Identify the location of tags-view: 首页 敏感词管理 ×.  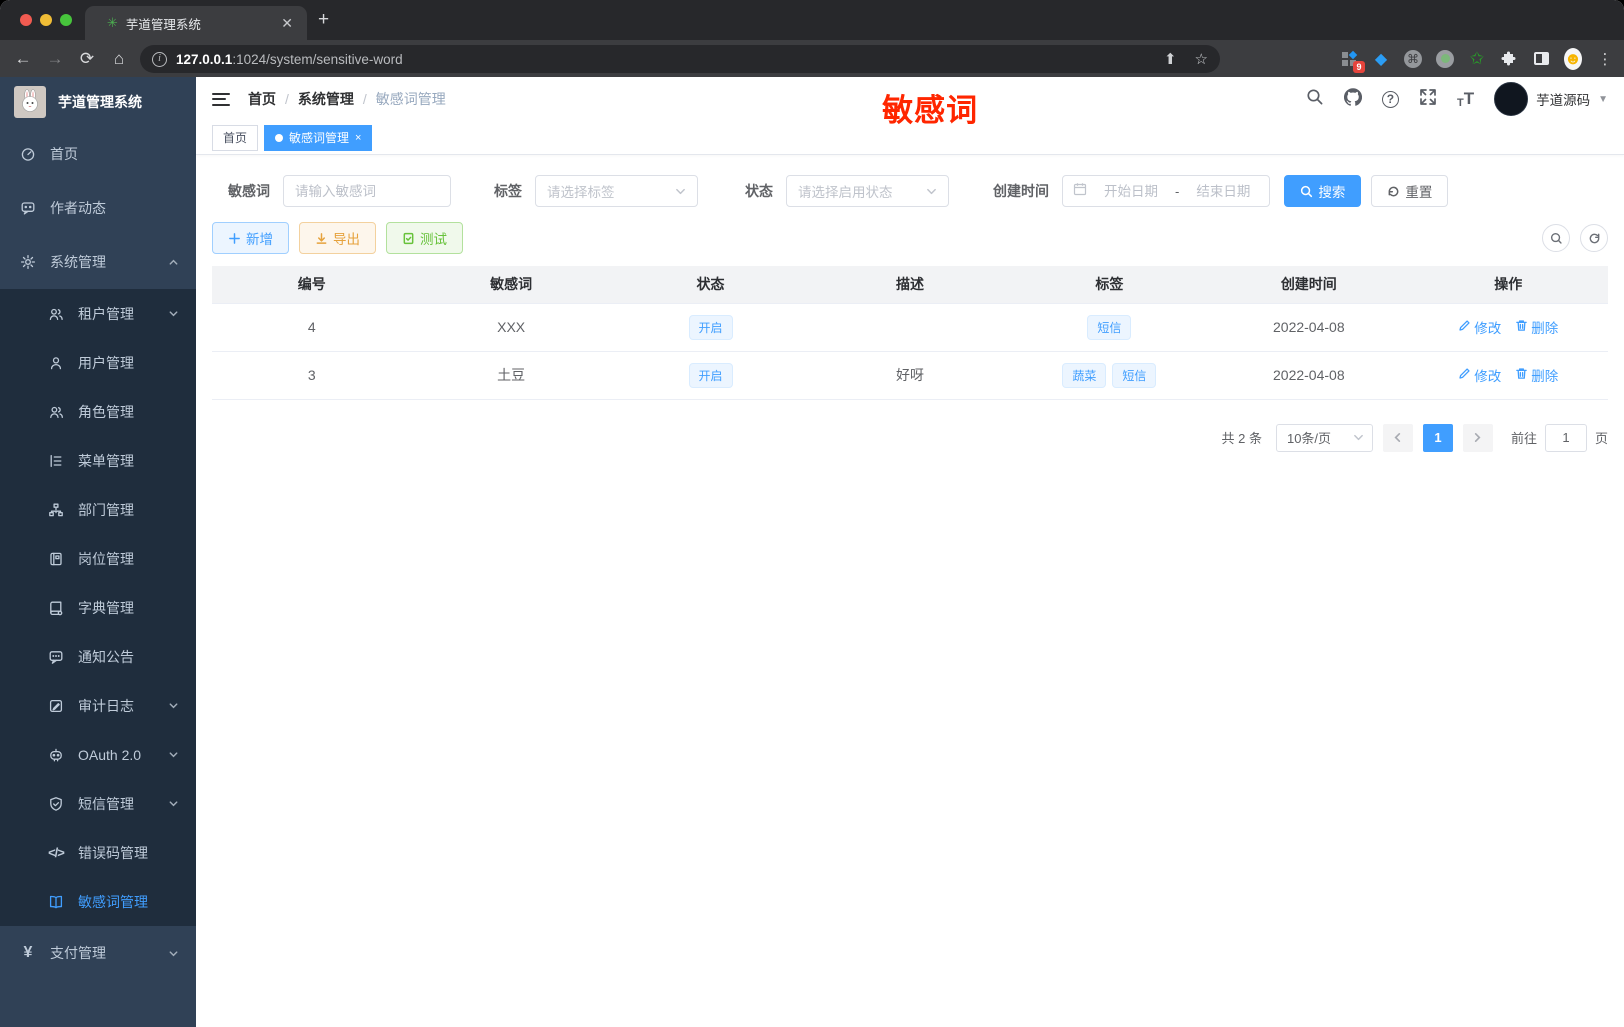
(910, 138).